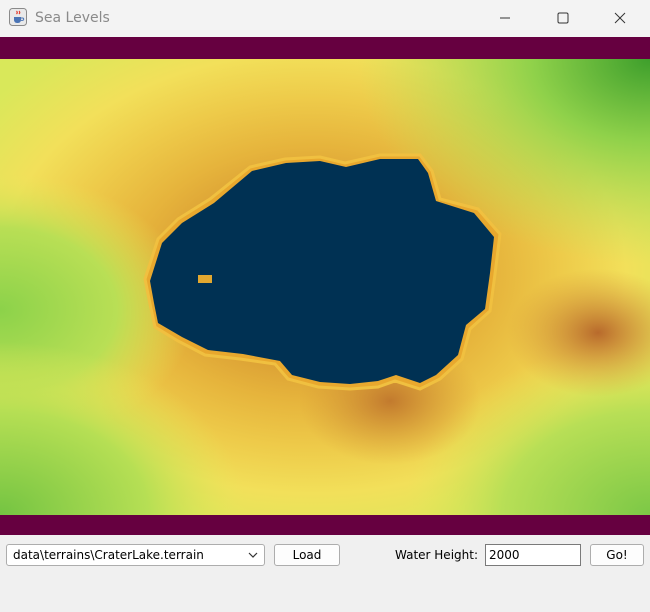 Image resolution: width=650 pixels, height=612 pixels. I want to click on load-button: Load, so click(307, 555).